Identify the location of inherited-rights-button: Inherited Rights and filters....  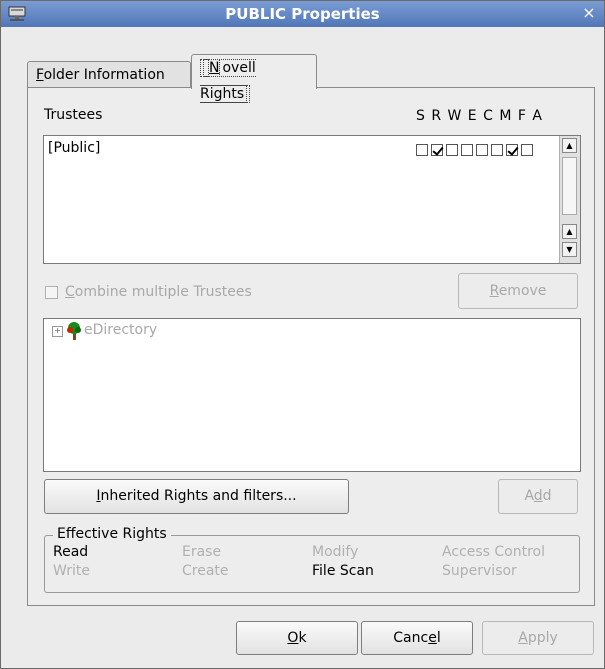
(196, 496).